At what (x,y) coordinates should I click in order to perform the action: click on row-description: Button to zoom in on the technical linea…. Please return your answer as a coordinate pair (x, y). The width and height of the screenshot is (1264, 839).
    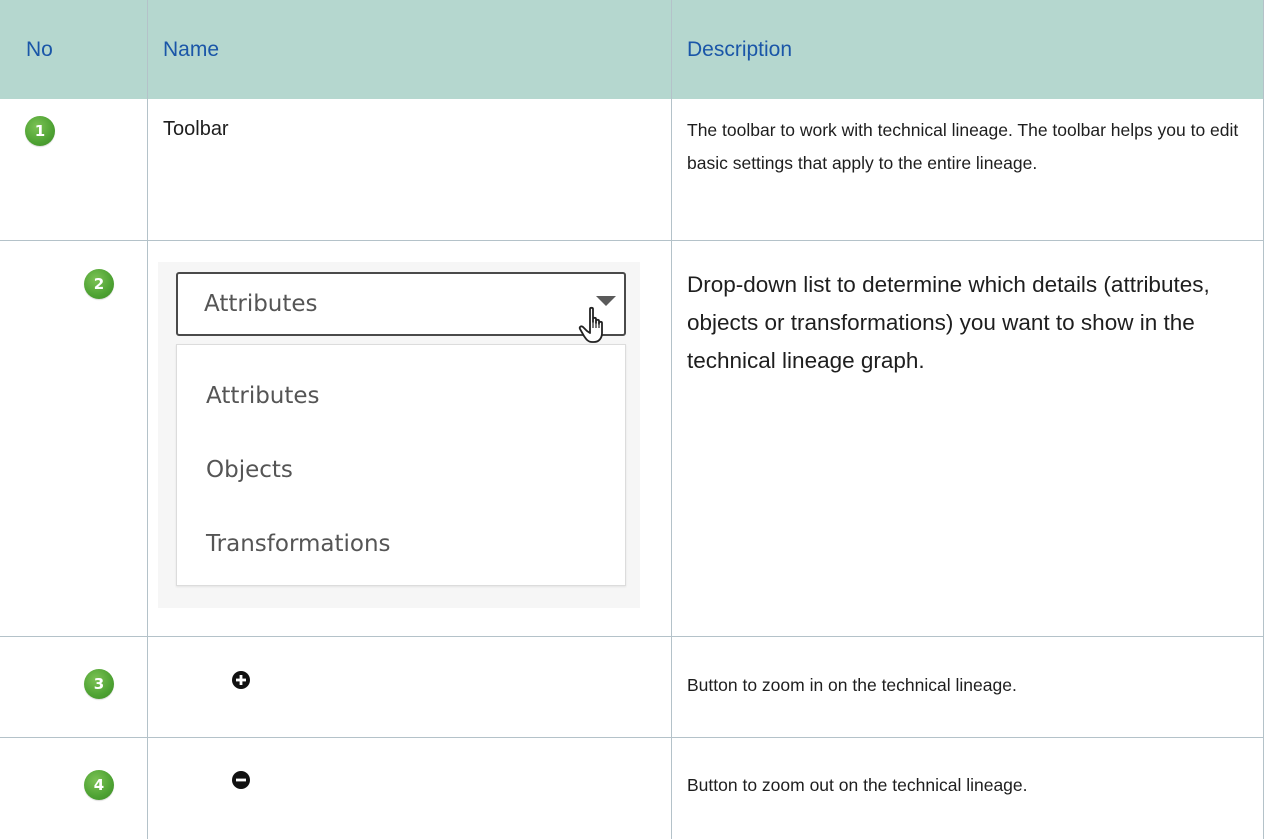
    Looking at the image, I should click on (852, 685).